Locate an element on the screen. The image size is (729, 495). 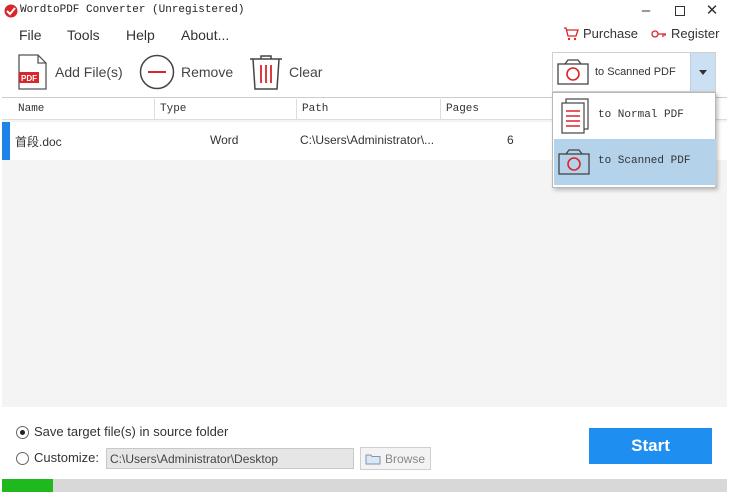
convert-mode-label: to Scanned PDF is located at coordinates (635, 72).